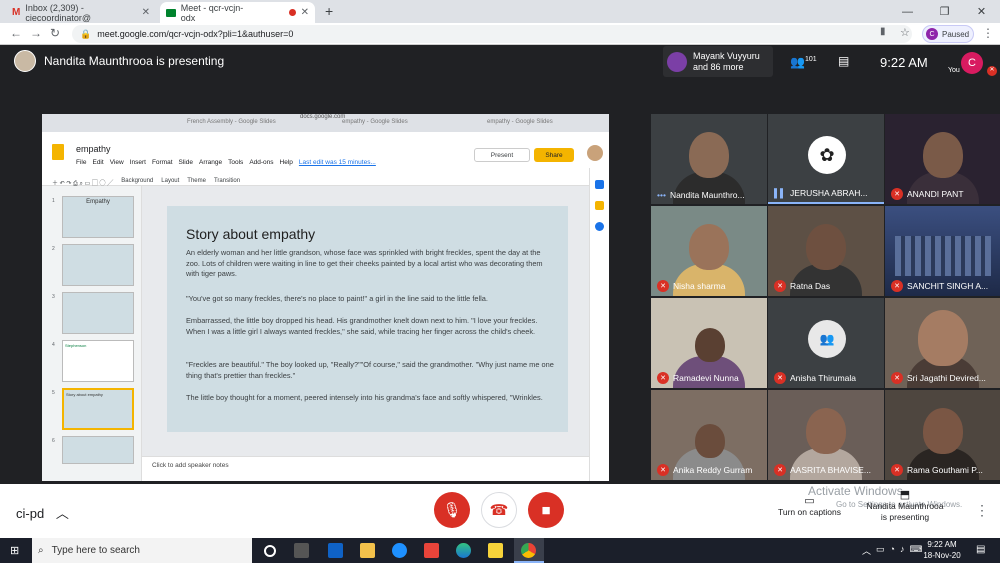 The image size is (1000, 563). Describe the element at coordinates (335, 550) in the screenshot. I see `outlook-icon` at that location.